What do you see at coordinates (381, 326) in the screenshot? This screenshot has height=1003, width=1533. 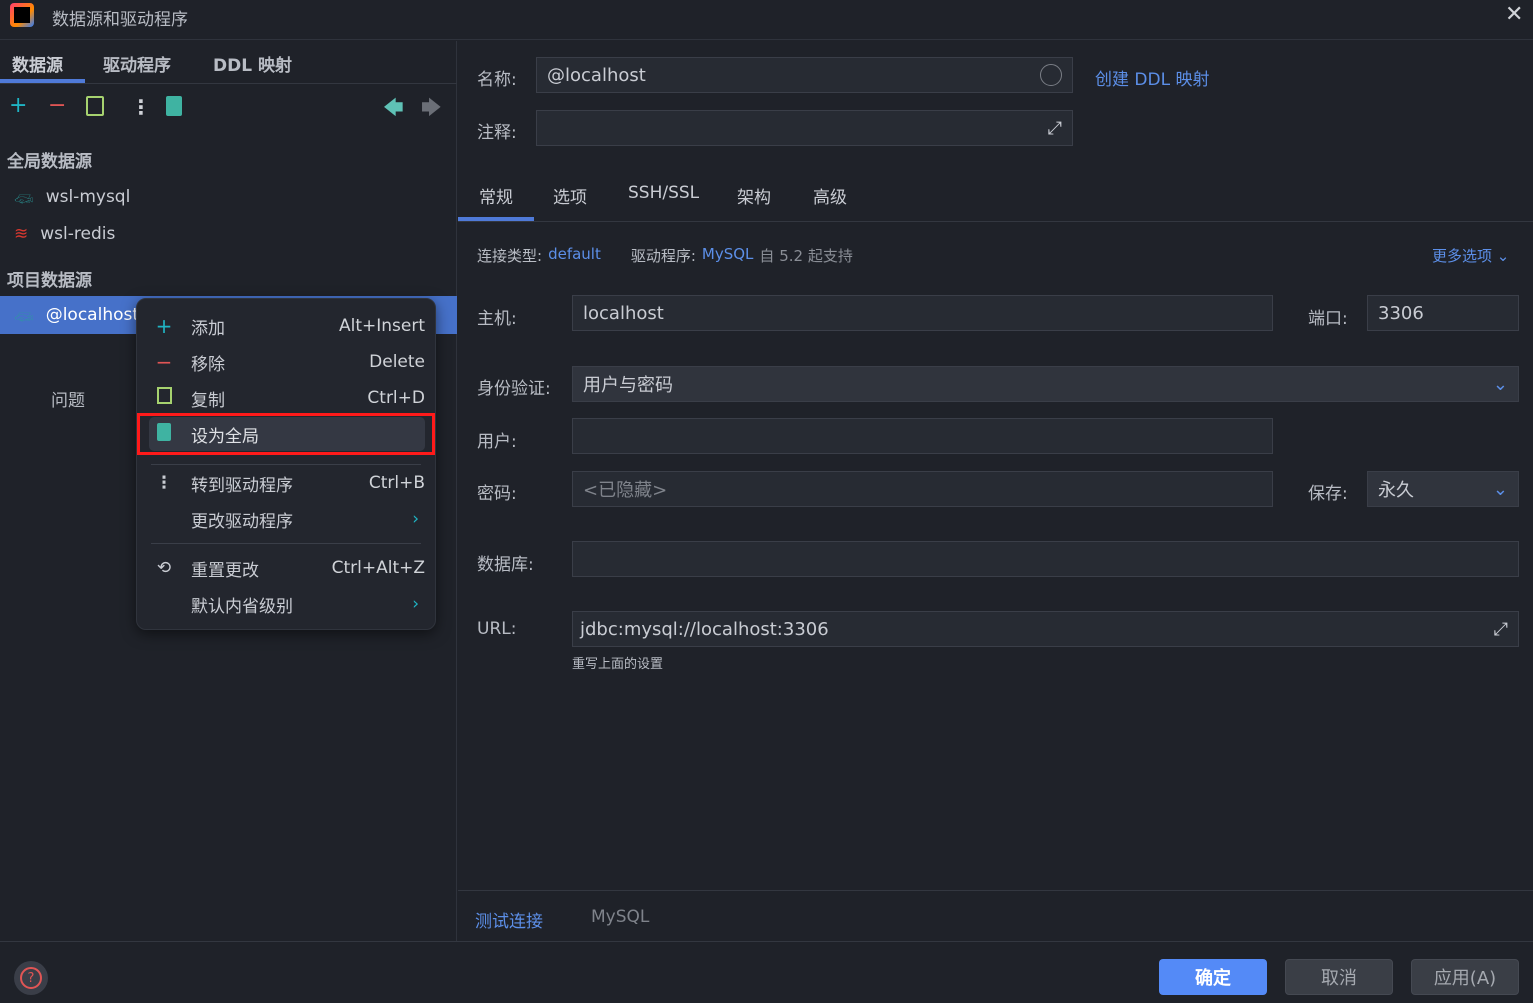 I see `menu-shortcut: Alt+Insert` at bounding box center [381, 326].